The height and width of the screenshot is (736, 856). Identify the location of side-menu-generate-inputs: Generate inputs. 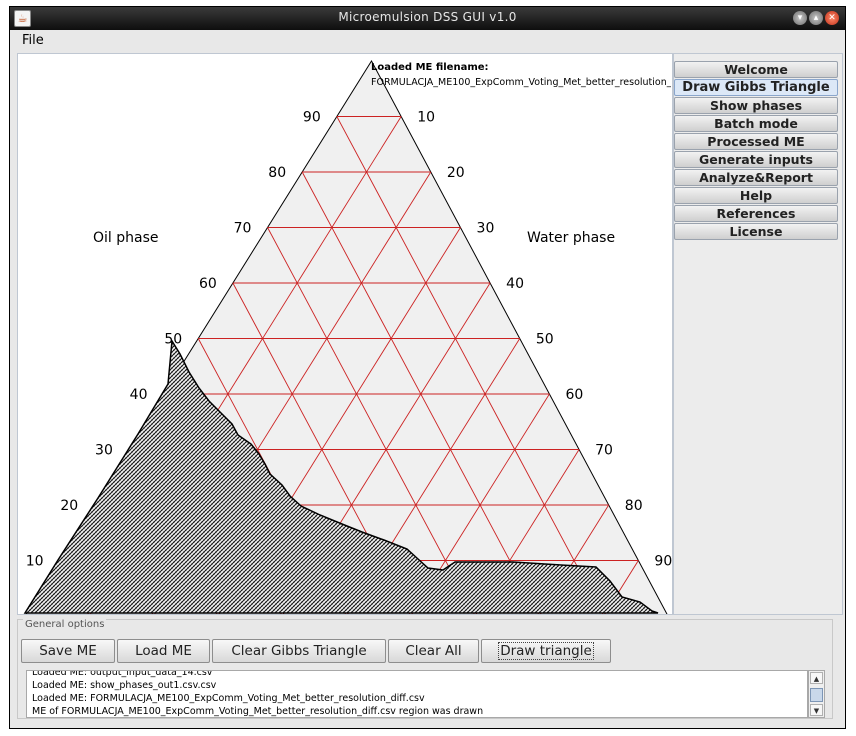
(756, 159).